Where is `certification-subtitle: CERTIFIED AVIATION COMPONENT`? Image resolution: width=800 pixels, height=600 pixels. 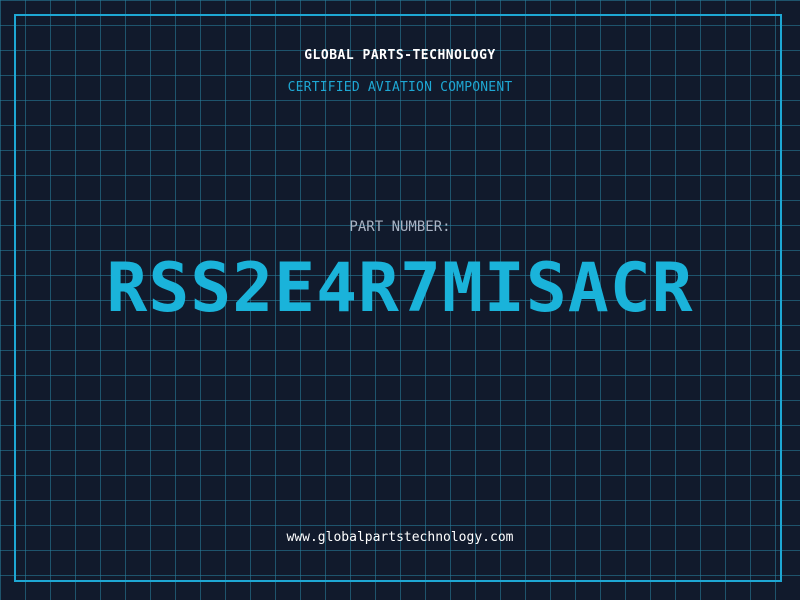 certification-subtitle: CERTIFIED AVIATION COMPONENT is located at coordinates (400, 87).